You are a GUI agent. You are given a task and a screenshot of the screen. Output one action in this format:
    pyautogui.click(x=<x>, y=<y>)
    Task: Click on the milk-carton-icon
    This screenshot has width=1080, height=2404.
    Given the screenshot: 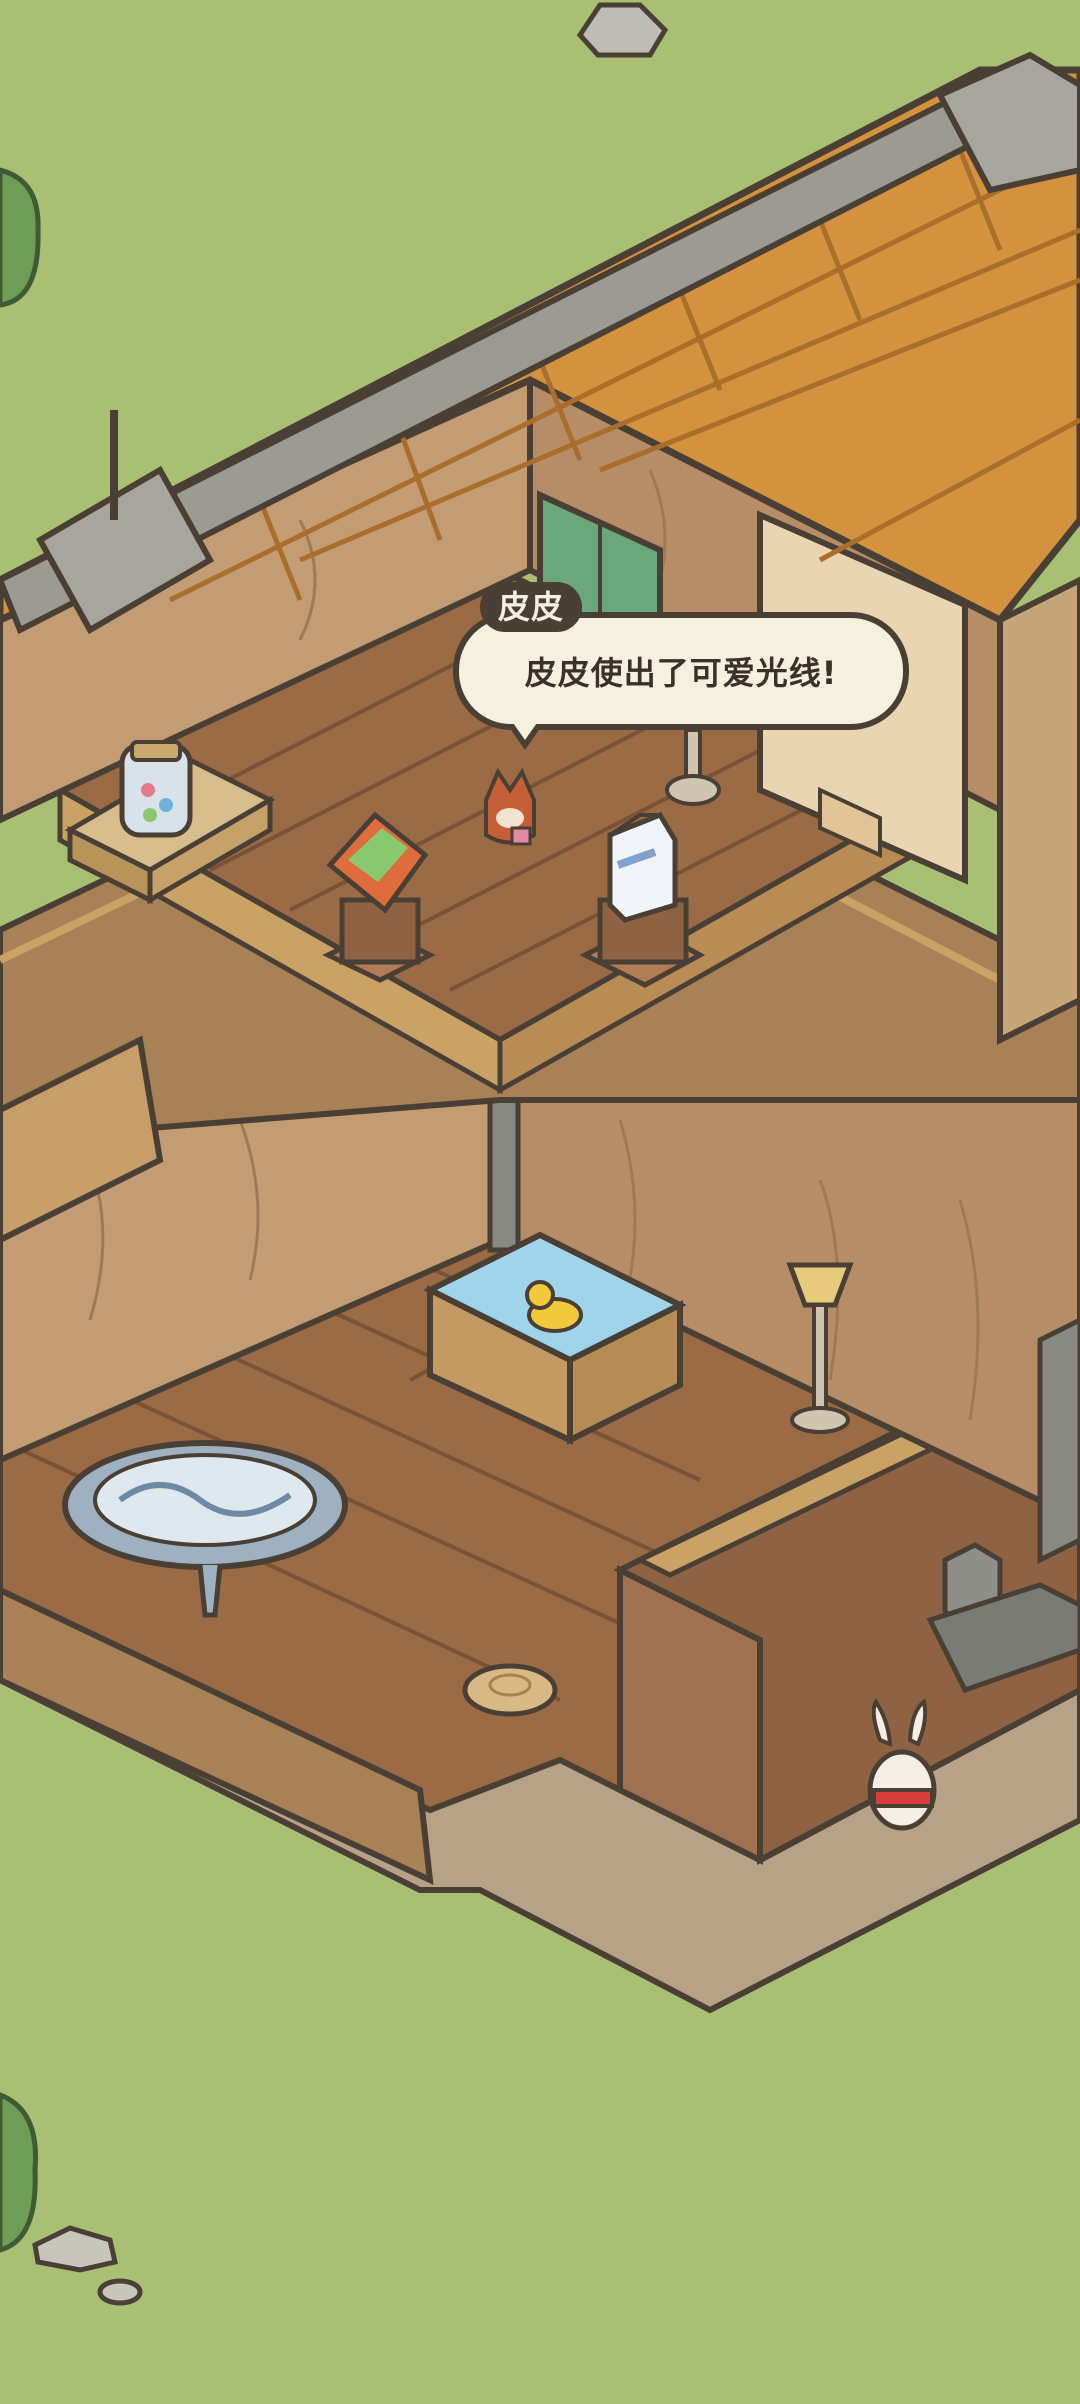 What is the action you would take?
    pyautogui.click(x=642, y=867)
    